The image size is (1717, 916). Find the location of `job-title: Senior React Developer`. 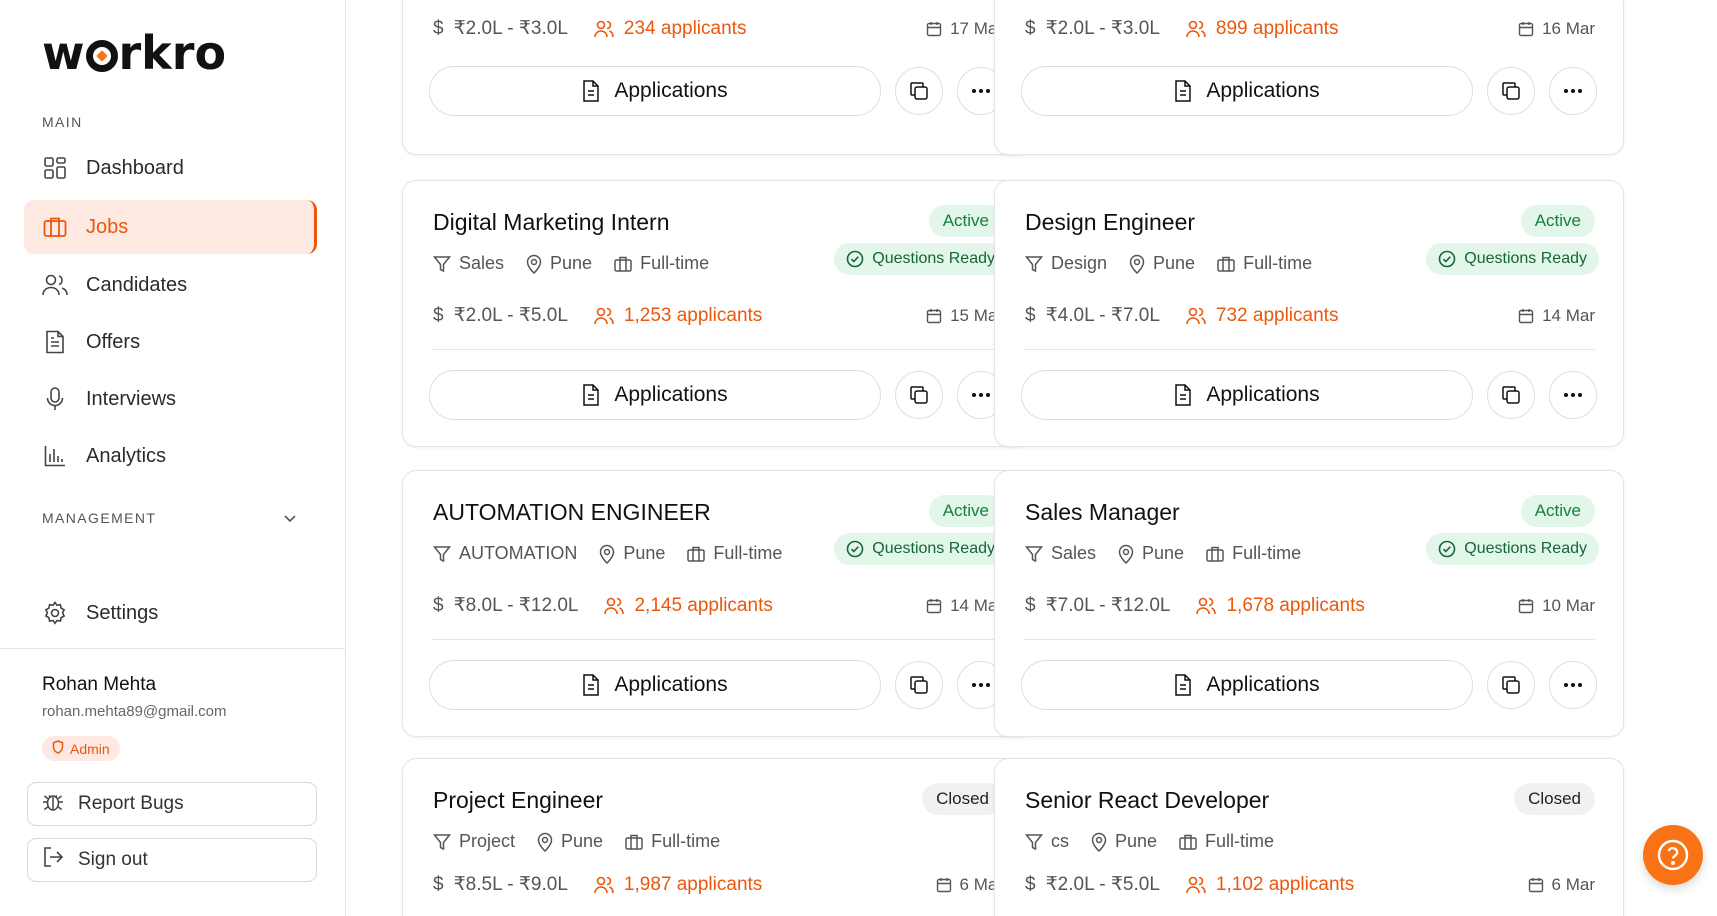

job-title: Senior React Developer is located at coordinates (1147, 800).